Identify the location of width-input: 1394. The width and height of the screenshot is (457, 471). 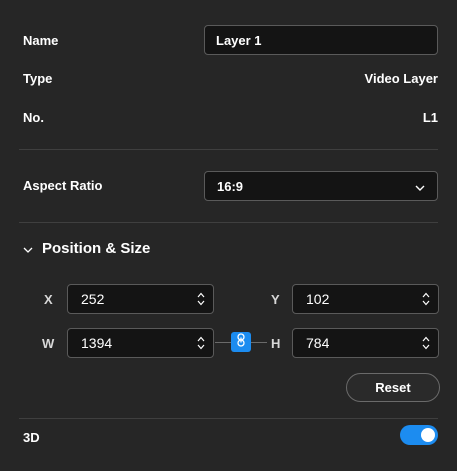
(140, 343).